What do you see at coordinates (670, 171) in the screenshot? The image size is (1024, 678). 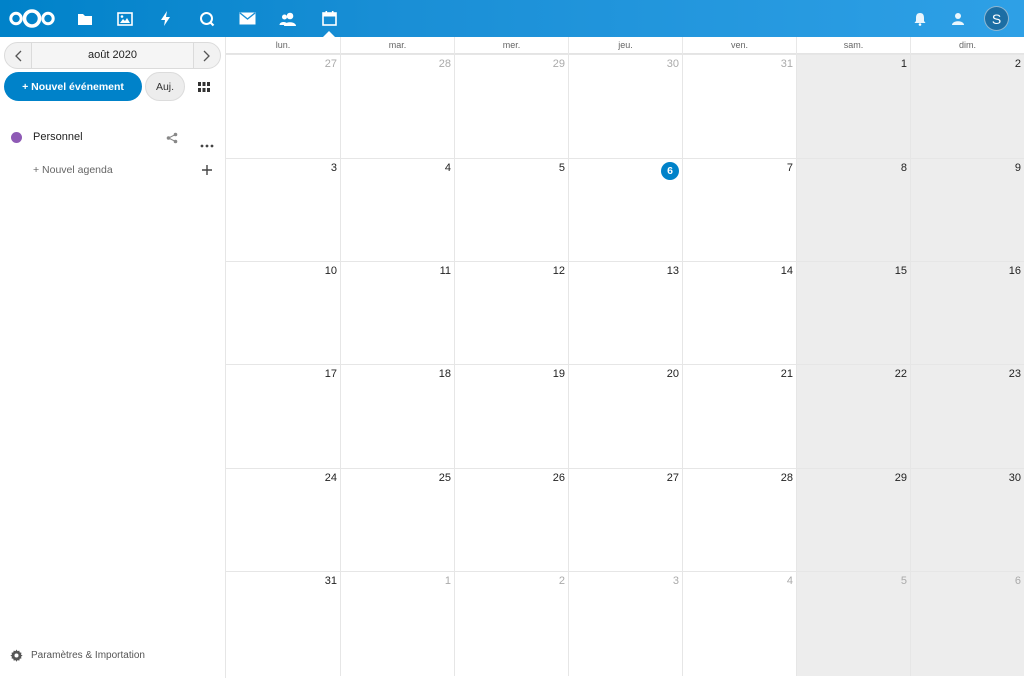 I see `today-date-badge: 6` at bounding box center [670, 171].